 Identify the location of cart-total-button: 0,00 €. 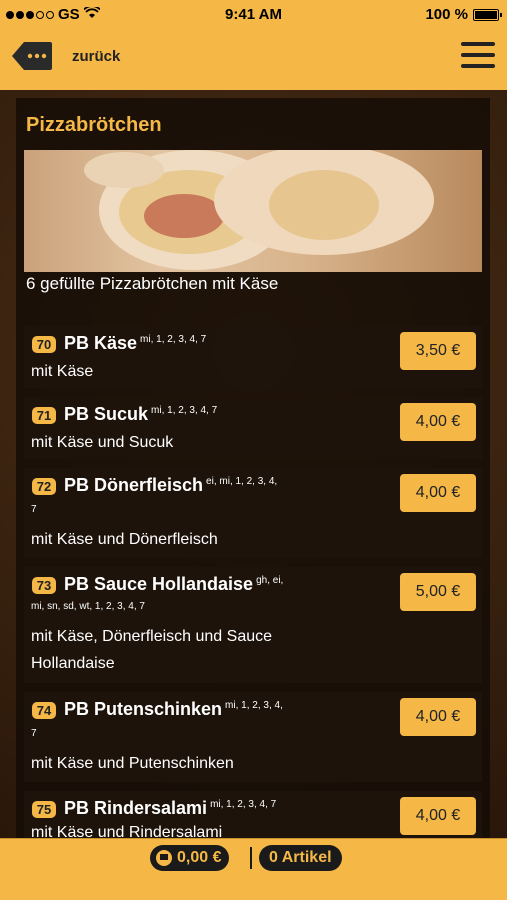
(190, 858).